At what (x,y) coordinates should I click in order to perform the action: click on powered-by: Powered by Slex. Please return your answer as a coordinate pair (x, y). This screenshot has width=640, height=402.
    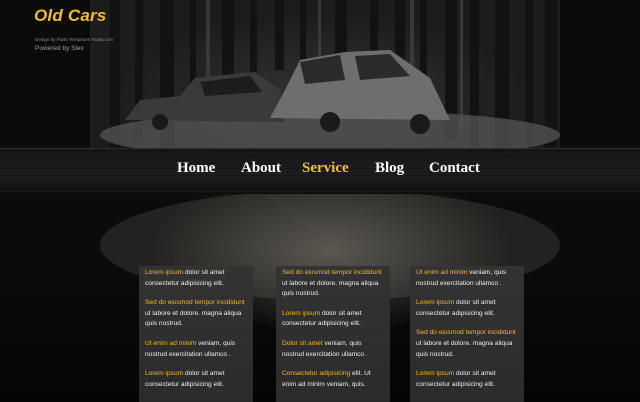
    Looking at the image, I should click on (59, 48).